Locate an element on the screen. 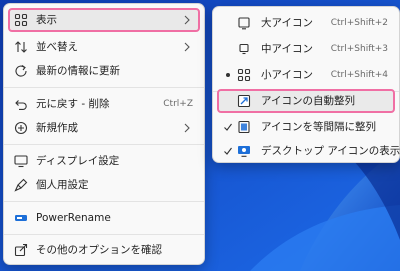 The height and width of the screenshot is (271, 400). small-icon-view-icon is located at coordinates (244, 75).